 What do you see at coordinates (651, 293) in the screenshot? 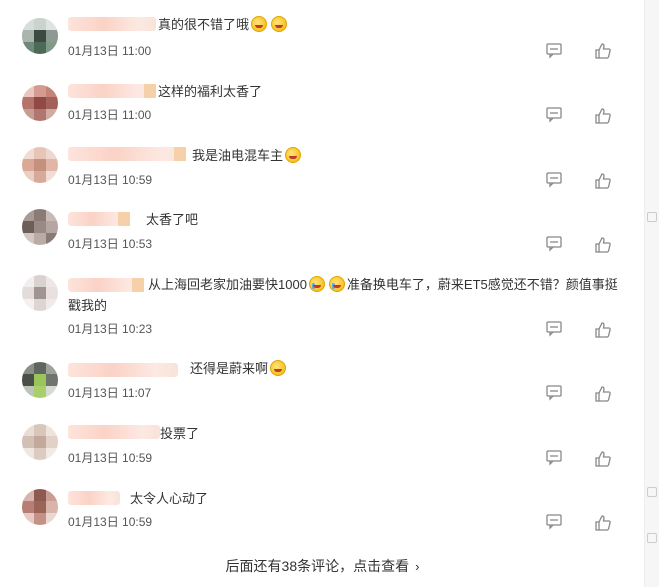
I see `right-scroll-gutter` at bounding box center [651, 293].